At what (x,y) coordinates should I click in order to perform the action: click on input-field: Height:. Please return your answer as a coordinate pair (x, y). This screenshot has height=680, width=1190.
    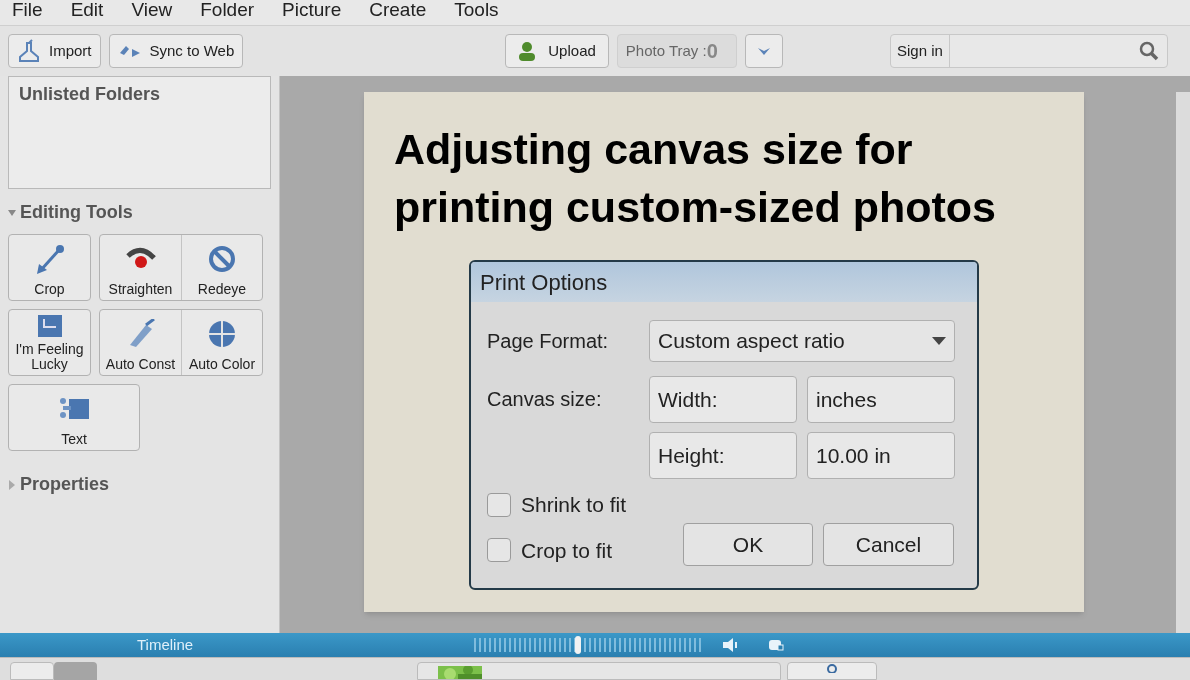
    Looking at the image, I should click on (723, 455).